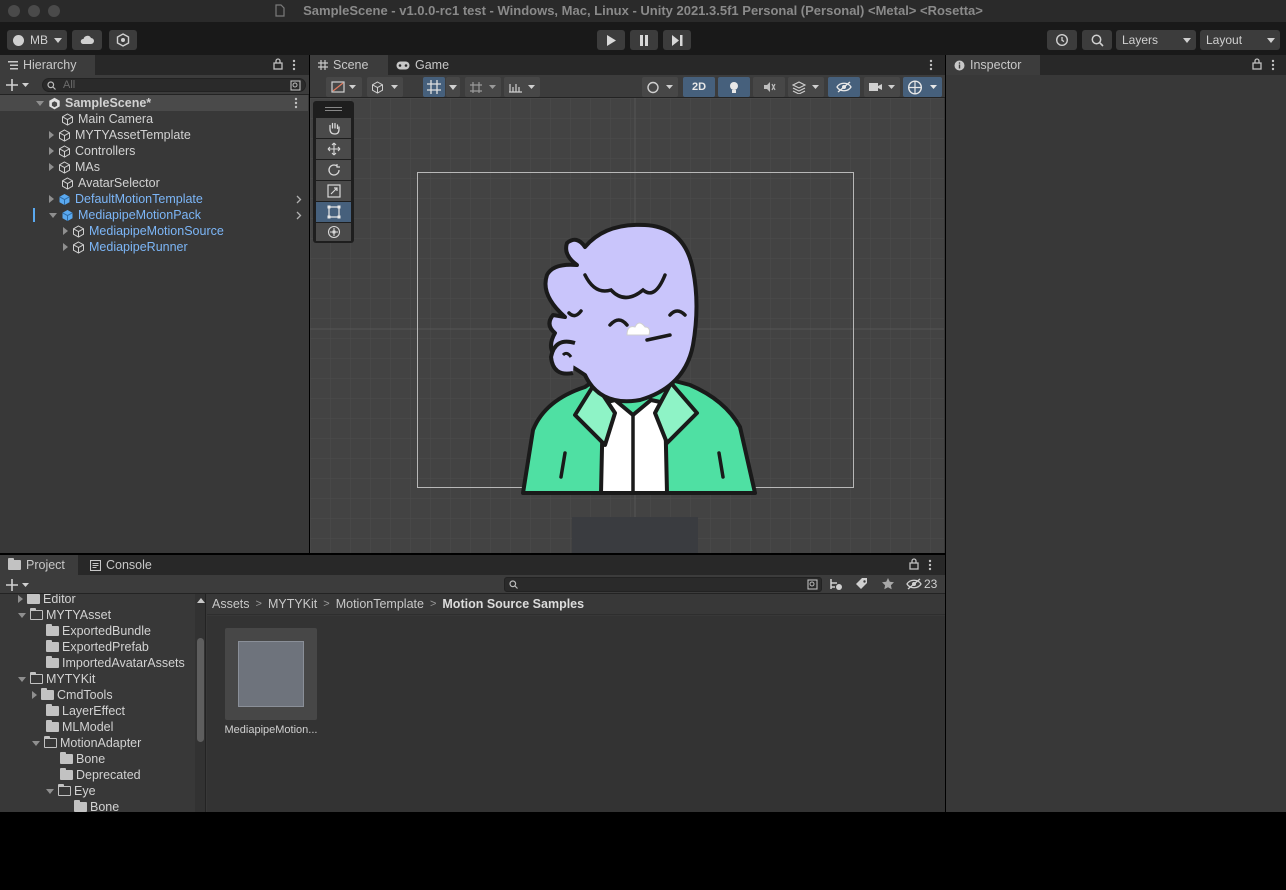 This screenshot has width=1286, height=890. Describe the element at coordinates (844, 87) in the screenshot. I see `scene-visibility-button` at that location.